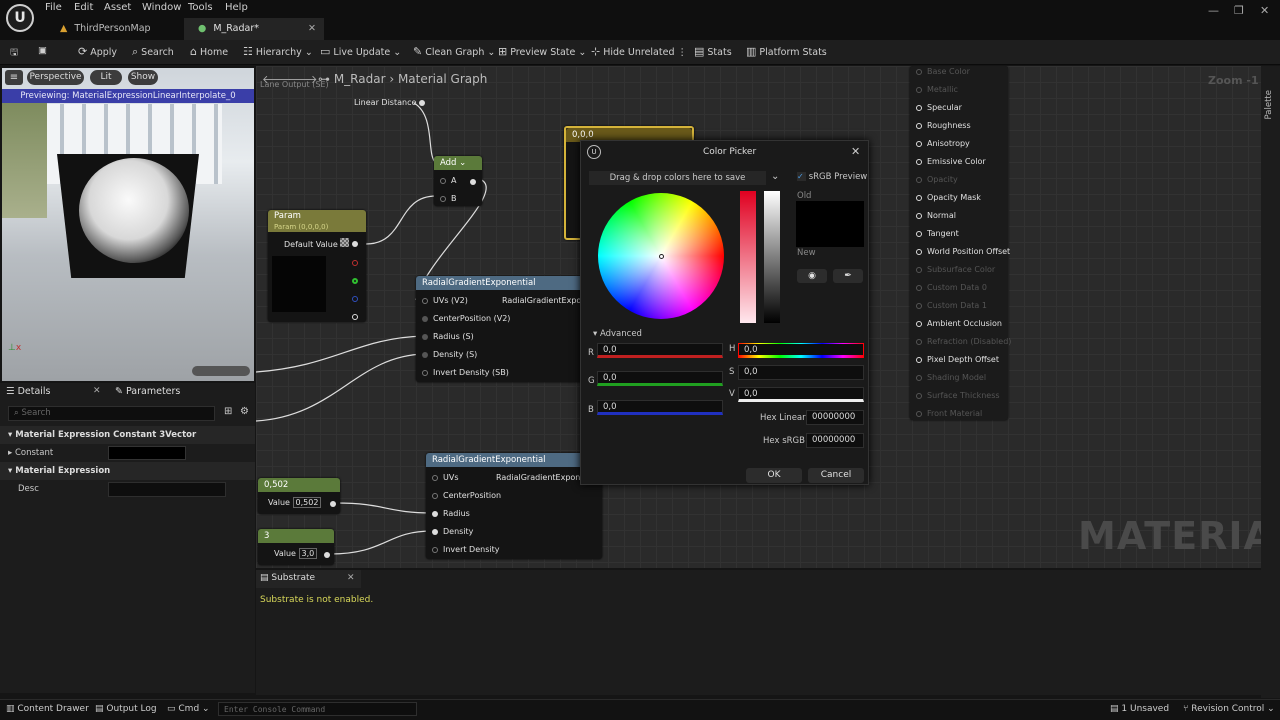  I want to click on preview-shapes-bar, so click(221, 371).